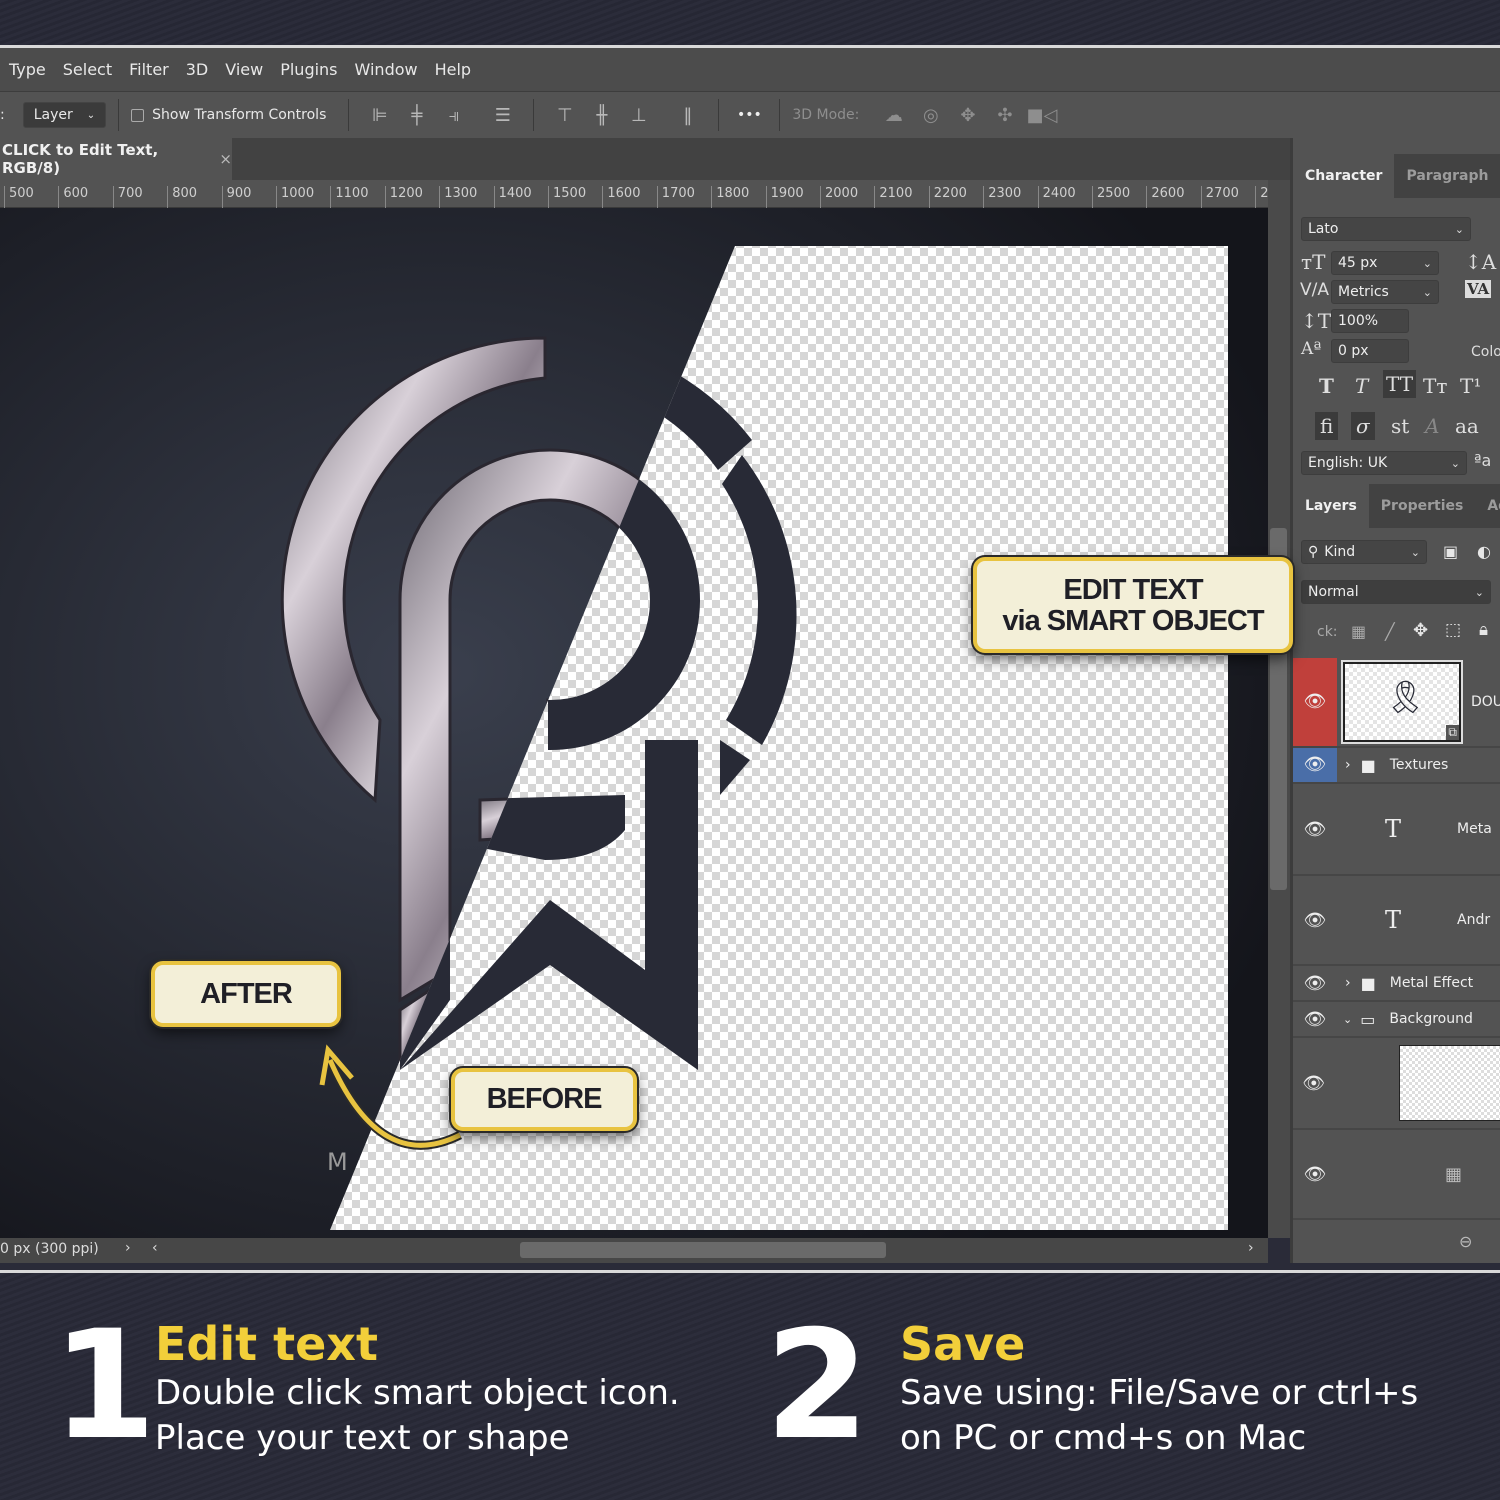  I want to click on layer-curves-adjustment: 👁︎ ▦, so click(1396, 1175).